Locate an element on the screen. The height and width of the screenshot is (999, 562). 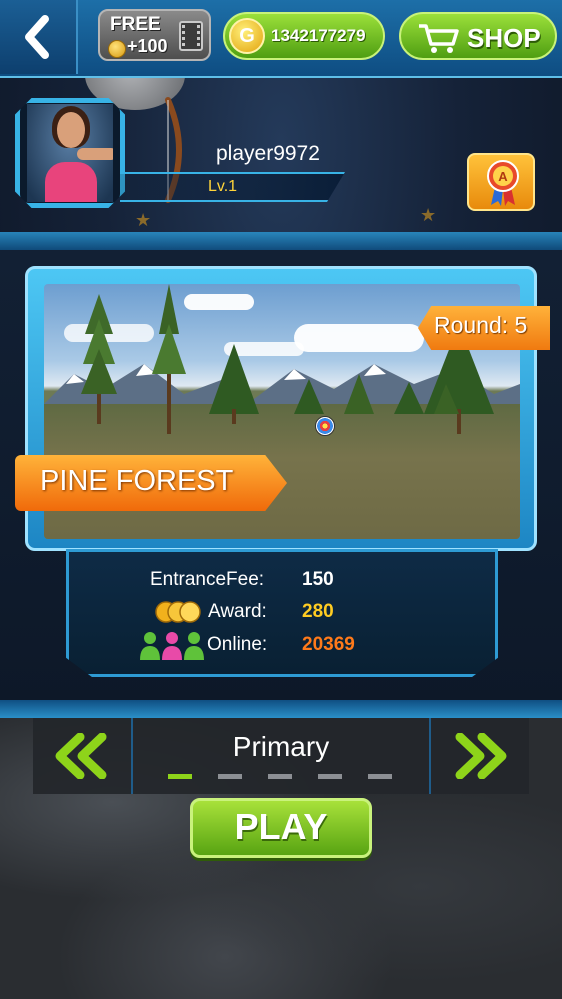
free-coins-video-button: FREE +100 is located at coordinates (154, 35).